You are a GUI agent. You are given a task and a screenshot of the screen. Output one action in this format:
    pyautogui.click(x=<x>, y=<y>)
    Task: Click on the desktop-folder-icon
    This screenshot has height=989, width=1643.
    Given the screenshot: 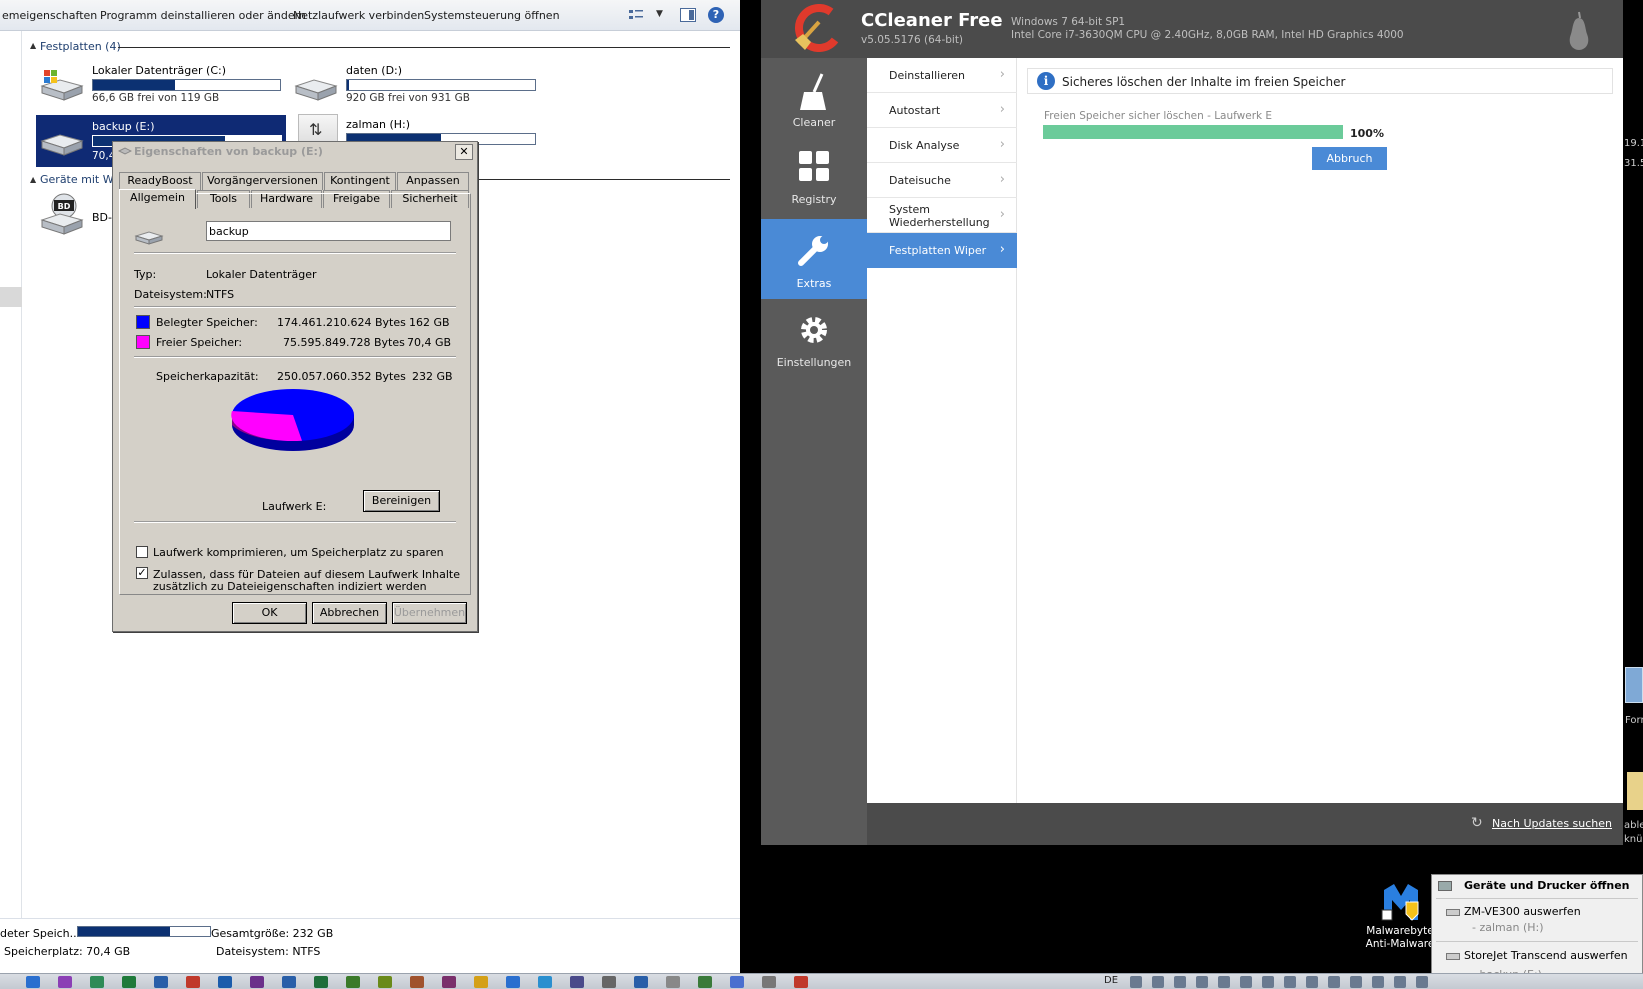 What is the action you would take?
    pyautogui.click(x=1635, y=791)
    